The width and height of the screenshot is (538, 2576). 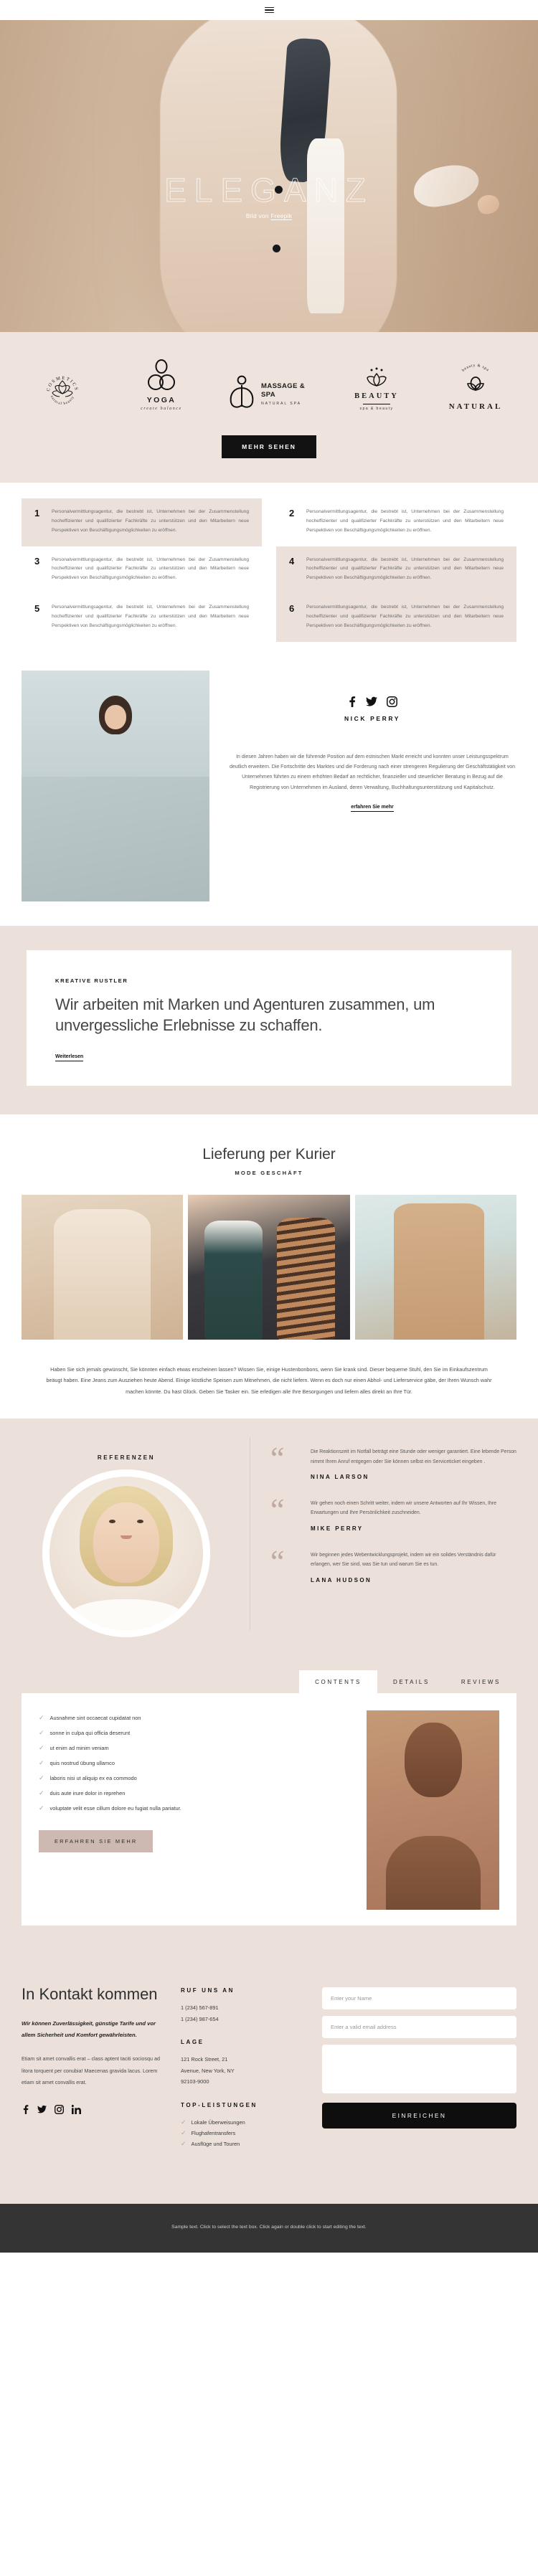 What do you see at coordinates (281, 404) in the screenshot?
I see `brand-tagline: NATURAL SPA` at bounding box center [281, 404].